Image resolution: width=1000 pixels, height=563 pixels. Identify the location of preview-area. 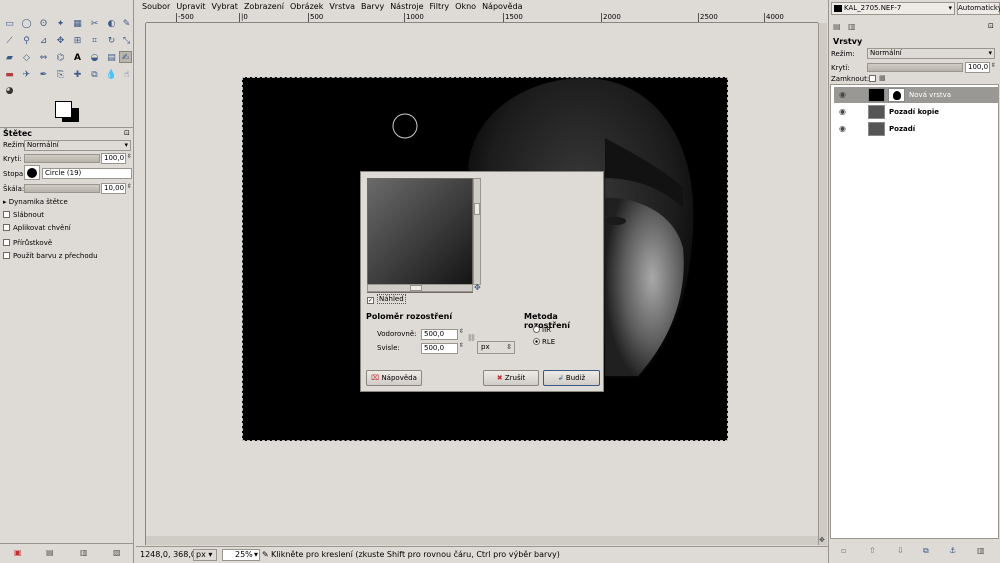
(420, 235).